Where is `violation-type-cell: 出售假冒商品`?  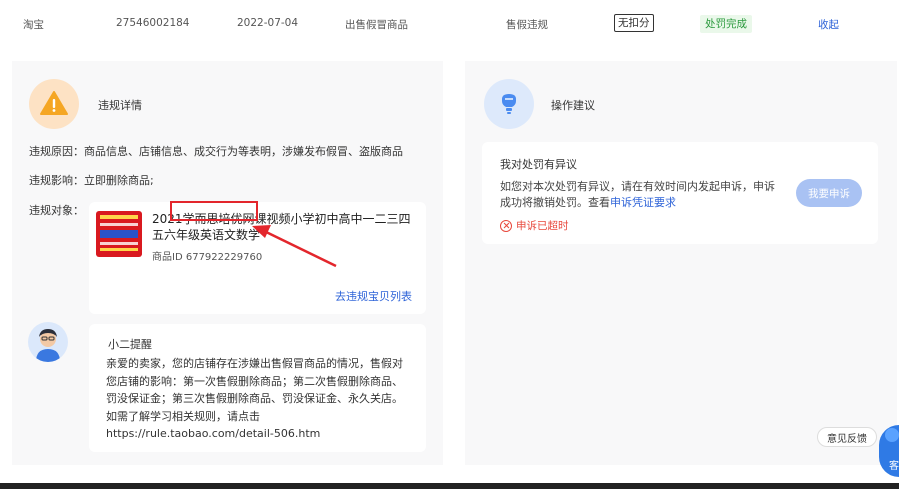
violation-type-cell: 出售假冒商品 is located at coordinates (376, 25).